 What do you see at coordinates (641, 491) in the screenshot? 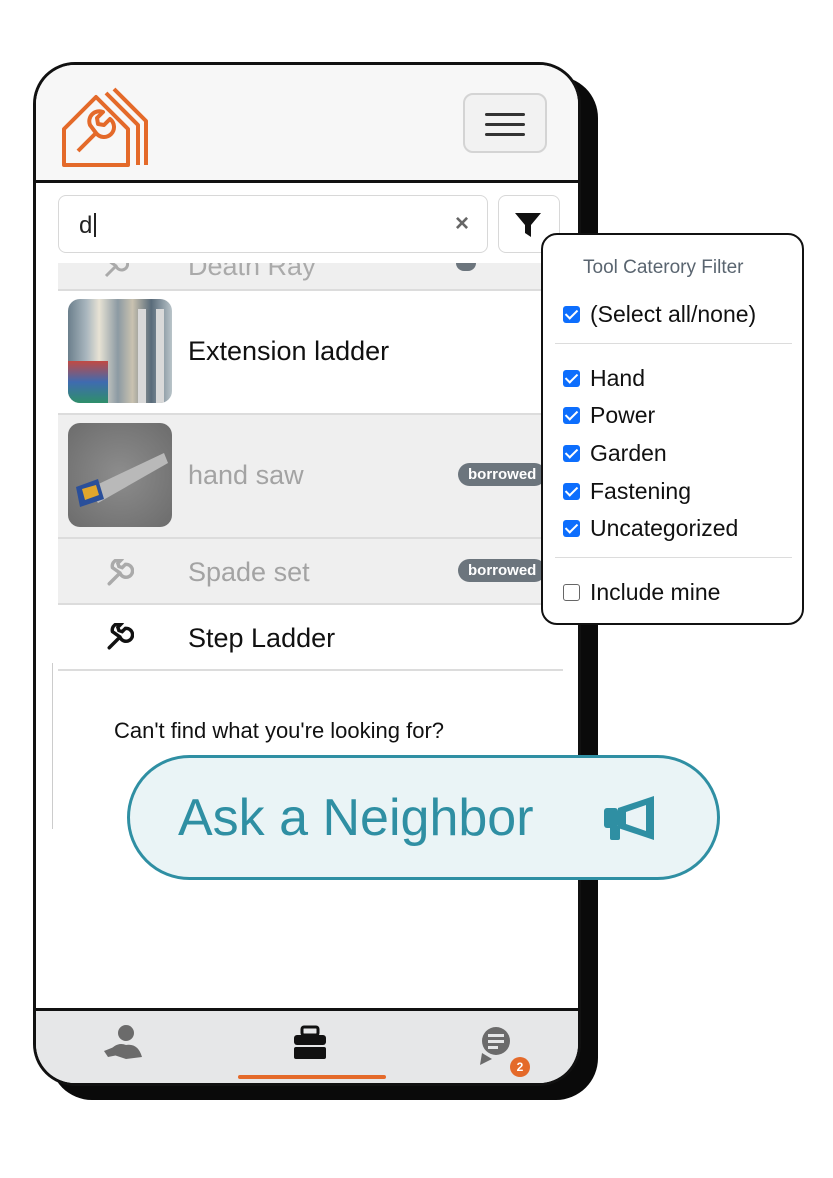
I see `checkbox-label: Fastening` at bounding box center [641, 491].